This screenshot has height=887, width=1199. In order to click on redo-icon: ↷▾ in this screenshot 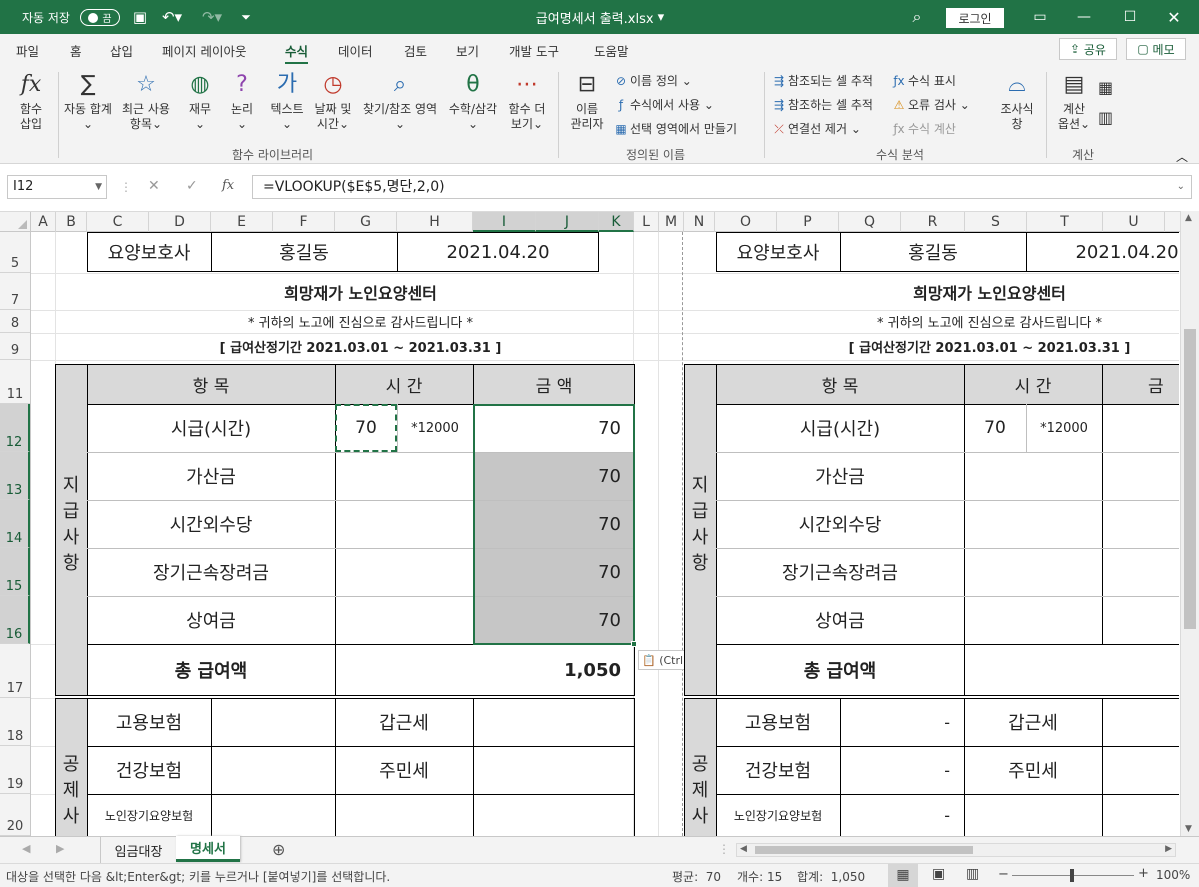, I will do `click(212, 17)`.